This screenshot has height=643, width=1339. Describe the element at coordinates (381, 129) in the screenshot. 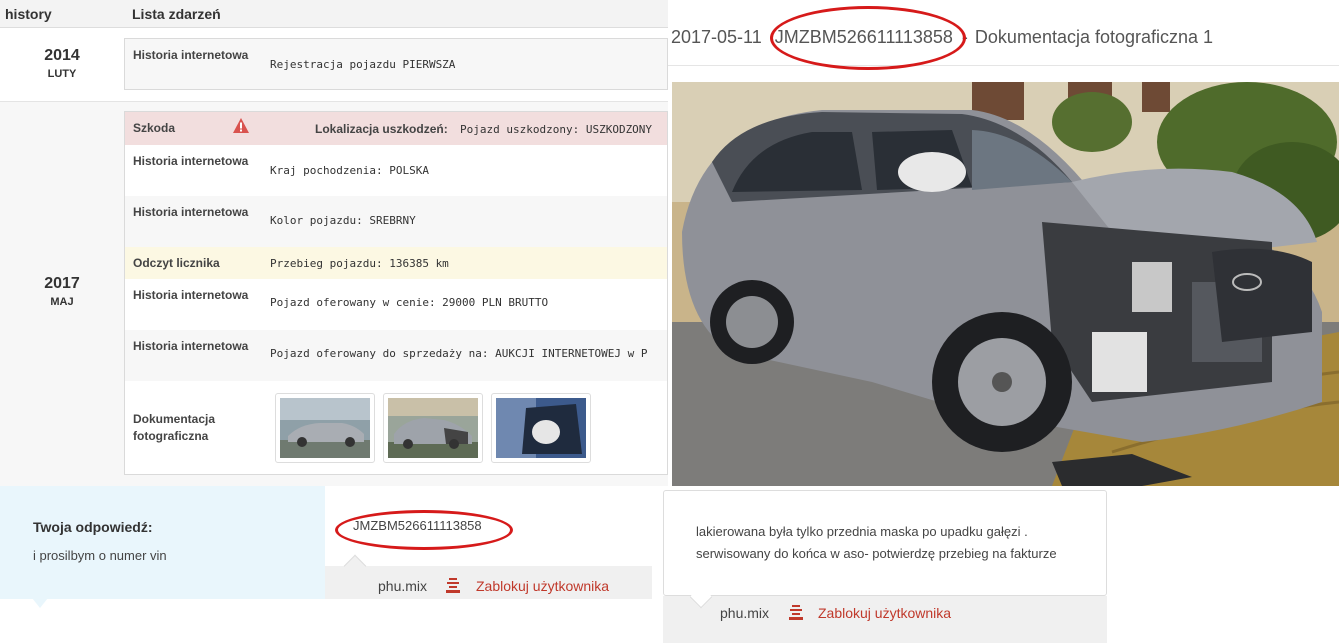

I see `damage-location-label: Lokalizacja uszkodzeń:` at that location.